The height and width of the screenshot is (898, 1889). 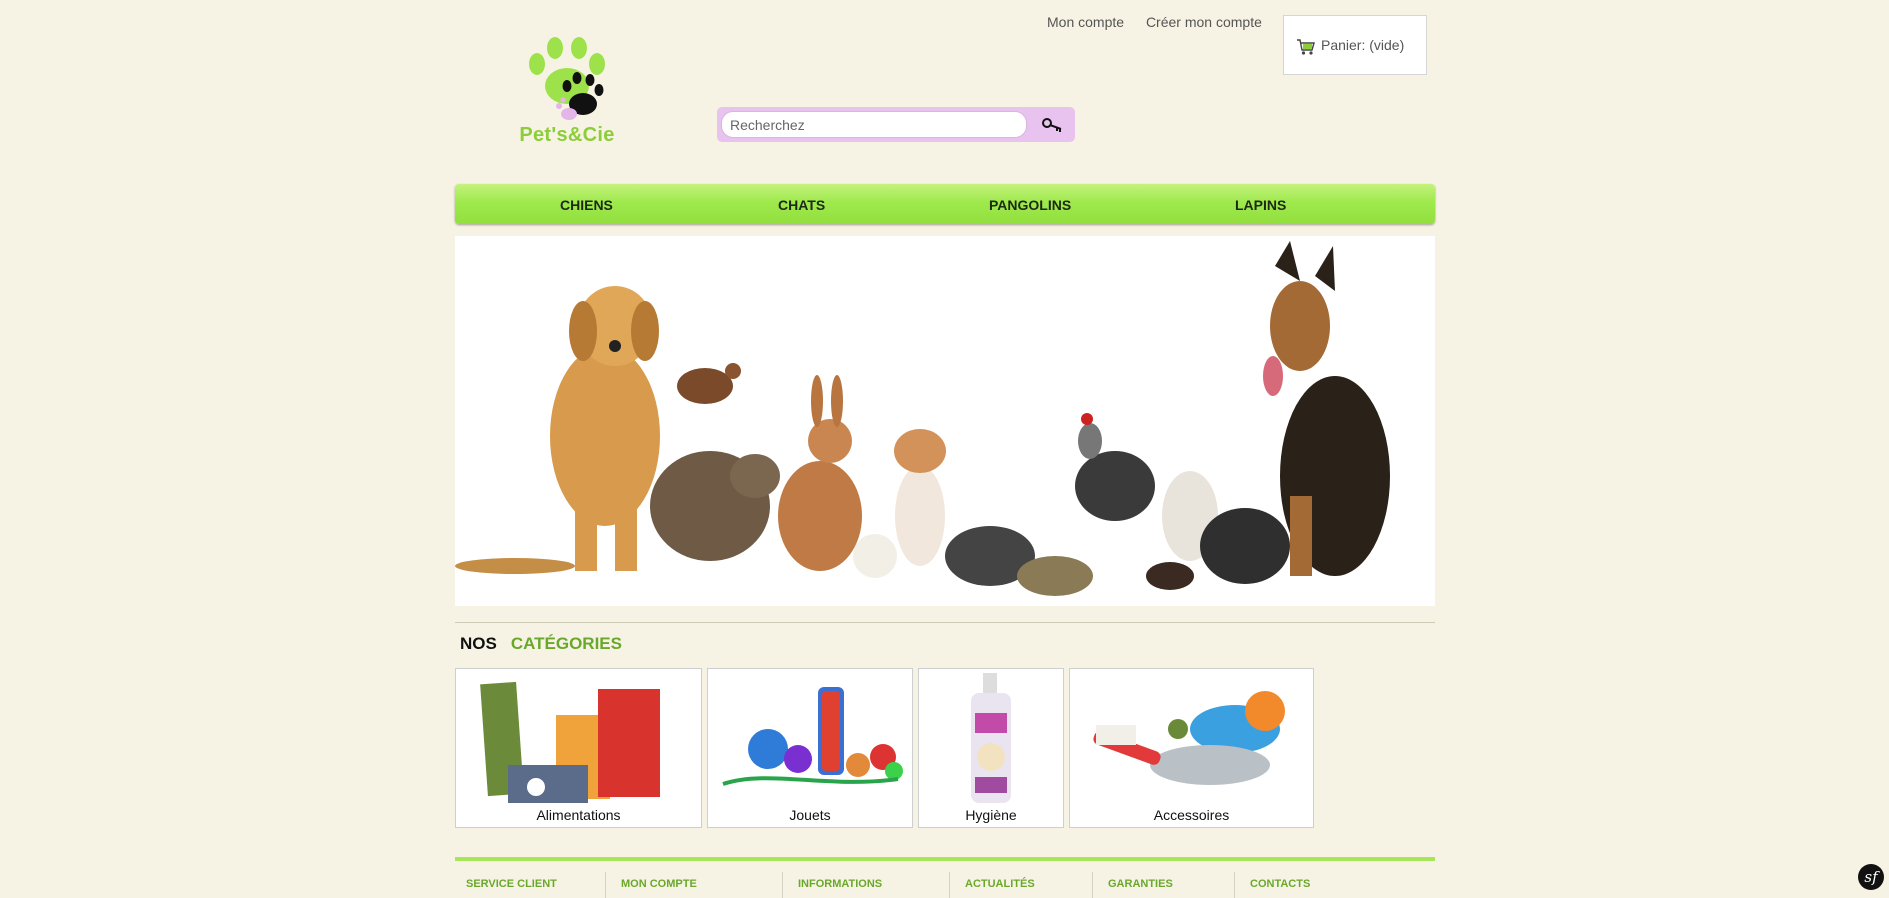 I want to click on account-links: Mon compte Créer mon compte, so click(x=1163, y=22).